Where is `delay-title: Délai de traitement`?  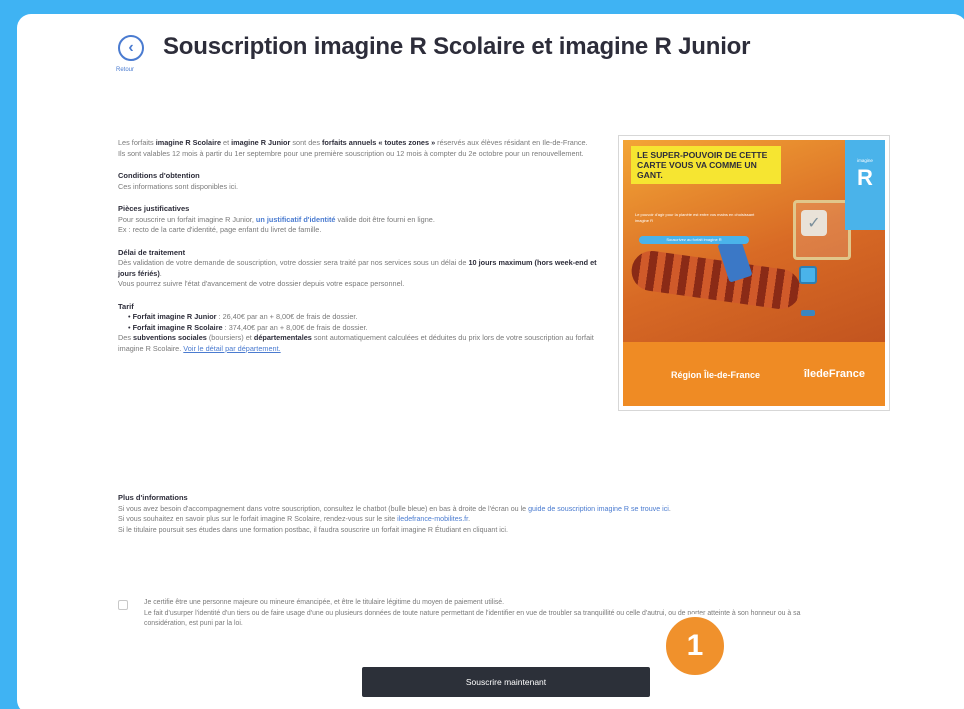
delay-title: Délai de traitement is located at coordinates (152, 252).